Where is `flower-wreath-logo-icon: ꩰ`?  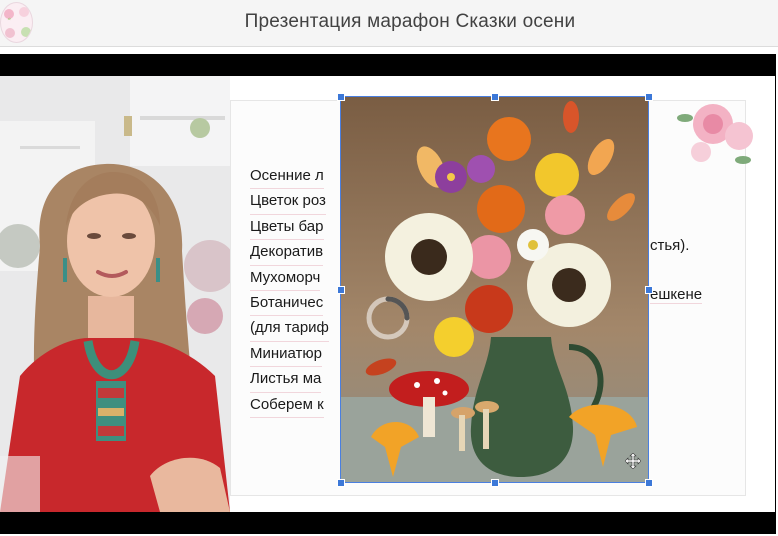
flower-wreath-logo-icon: ꩰ is located at coordinates (16, 22).